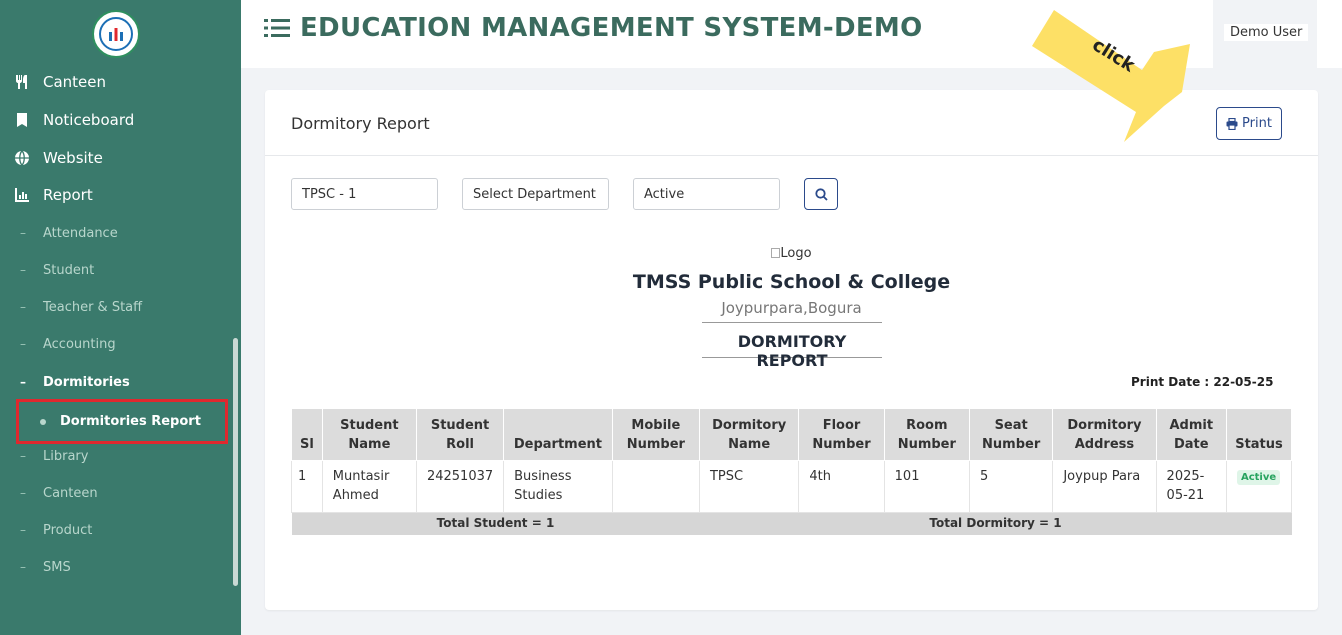 The image size is (1342, 635). What do you see at coordinates (22, 195) in the screenshot?
I see `chart-icon` at bounding box center [22, 195].